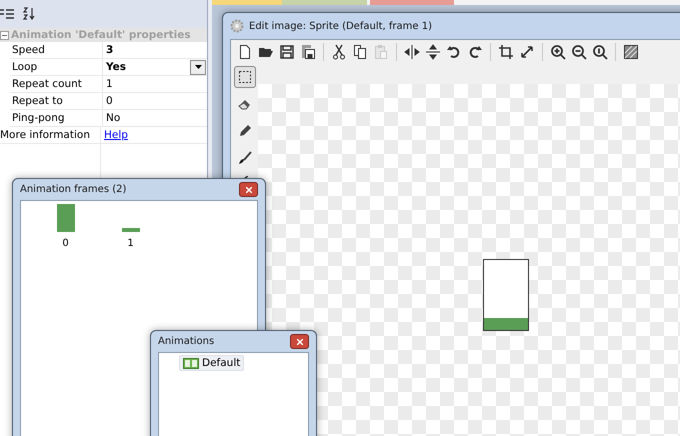 The height and width of the screenshot is (436, 680). Describe the element at coordinates (191, 363) in the screenshot. I see `film-icon` at that location.